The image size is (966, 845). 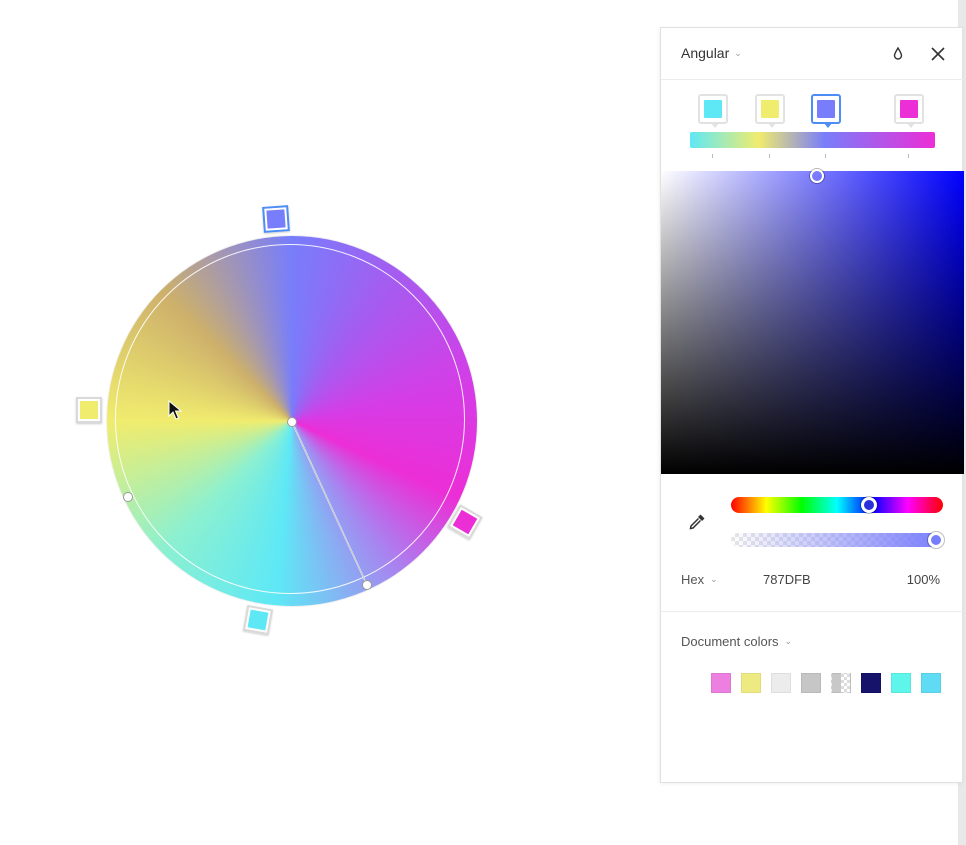 What do you see at coordinates (812, 54) in the screenshot?
I see `panel-header: Angular ⌄` at bounding box center [812, 54].